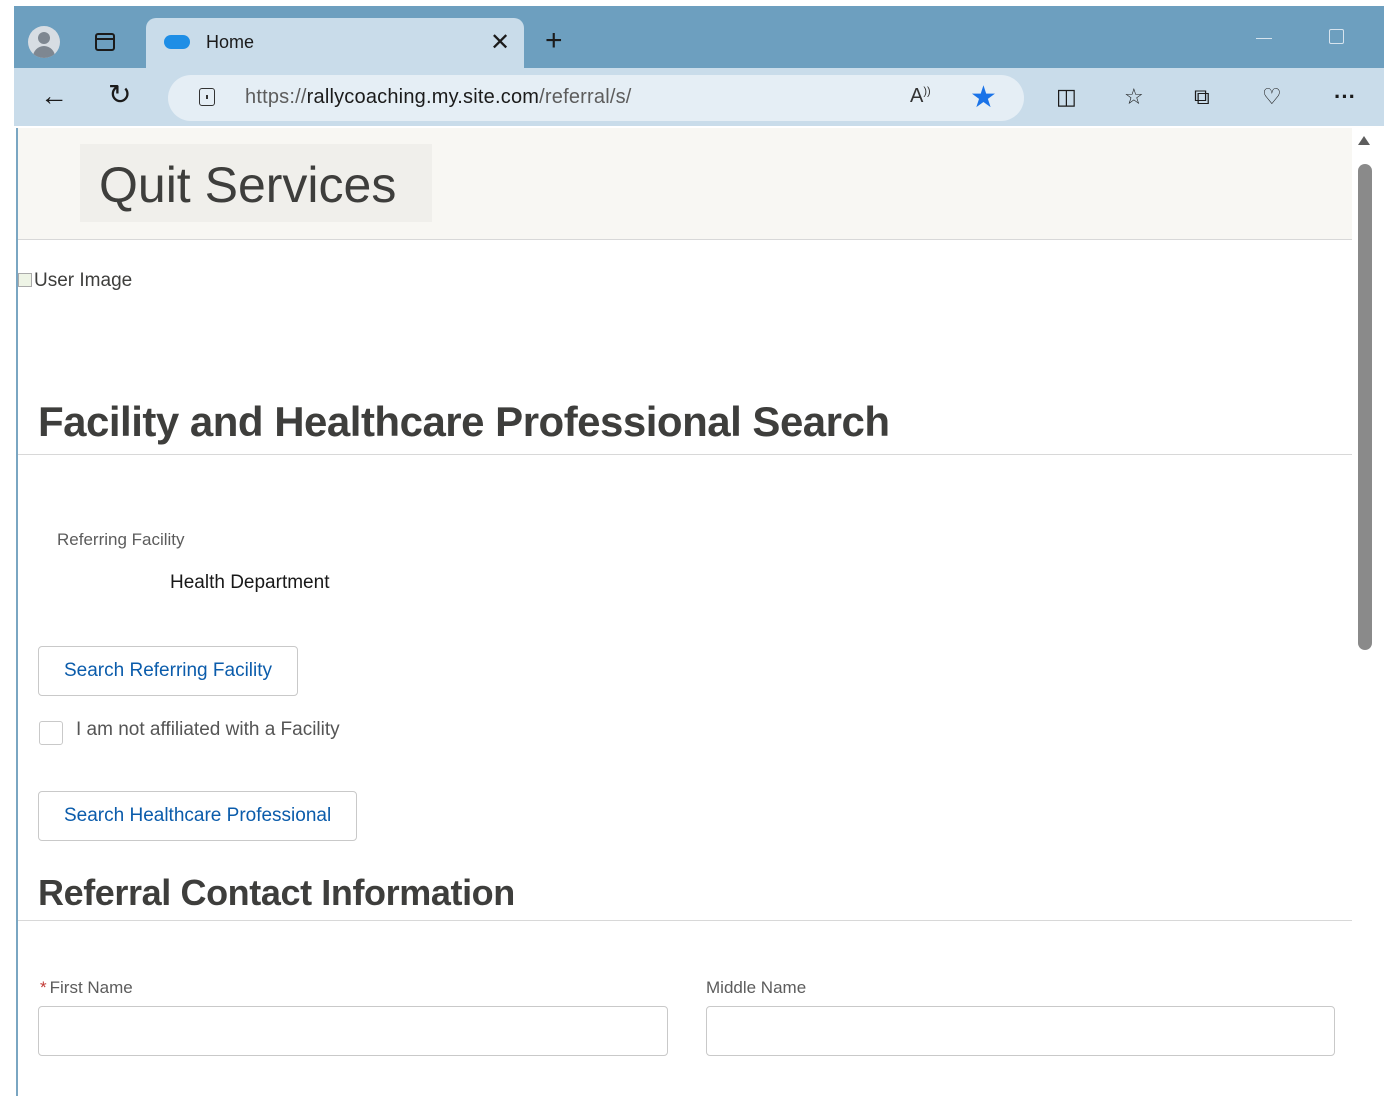  What do you see at coordinates (1365, 407) in the screenshot?
I see `scrollbar-thumb` at bounding box center [1365, 407].